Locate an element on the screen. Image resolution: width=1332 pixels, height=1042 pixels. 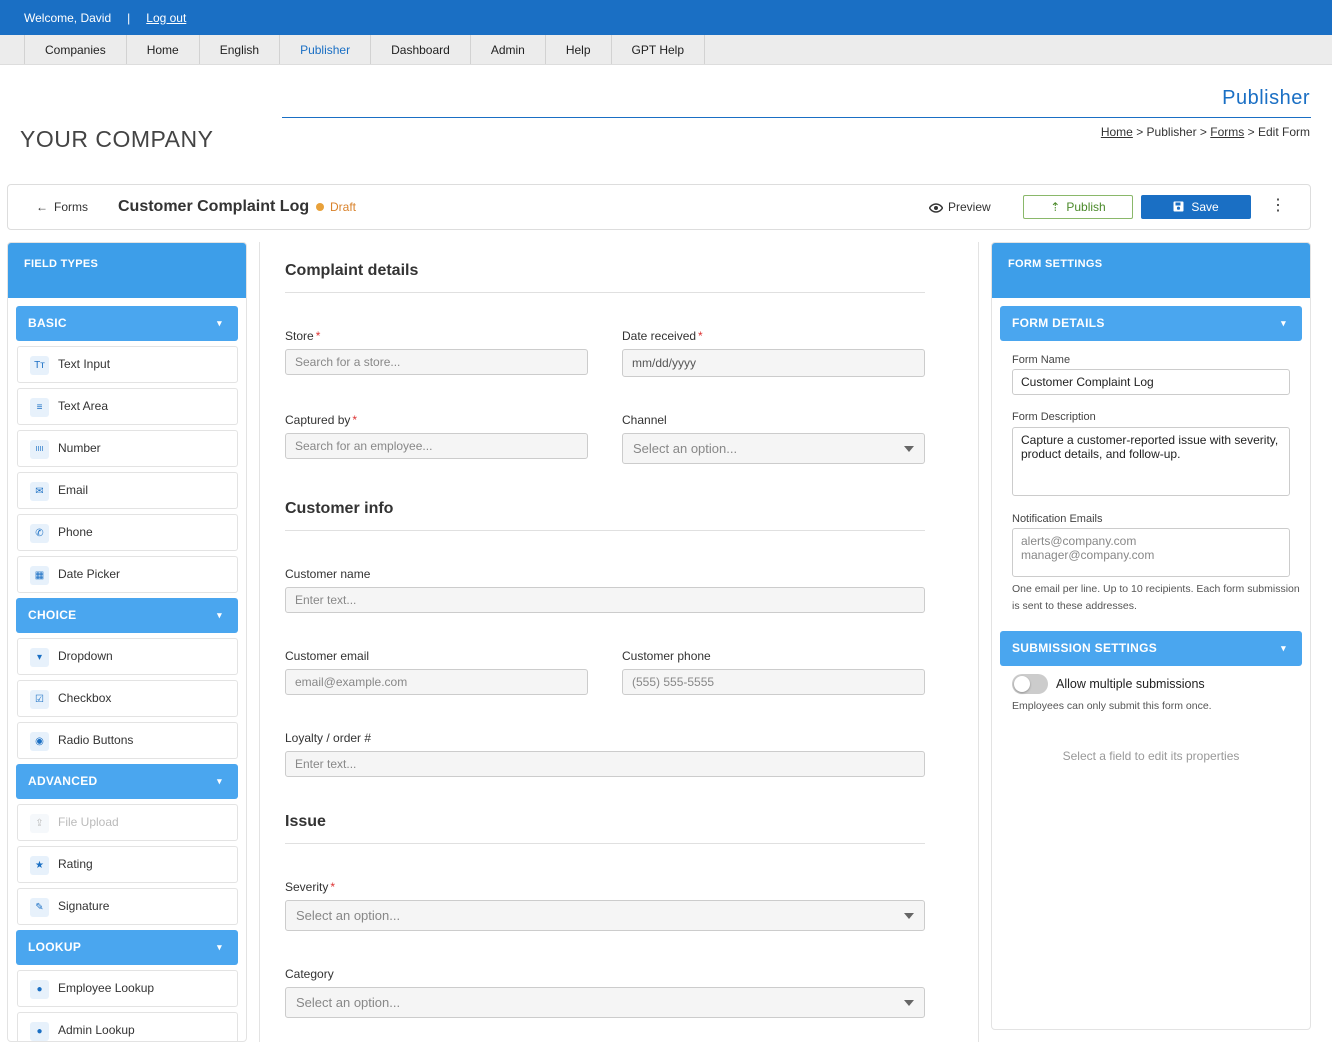
field-type-admin-lookup: ● Admin Lookup is located at coordinates (127, 1026).